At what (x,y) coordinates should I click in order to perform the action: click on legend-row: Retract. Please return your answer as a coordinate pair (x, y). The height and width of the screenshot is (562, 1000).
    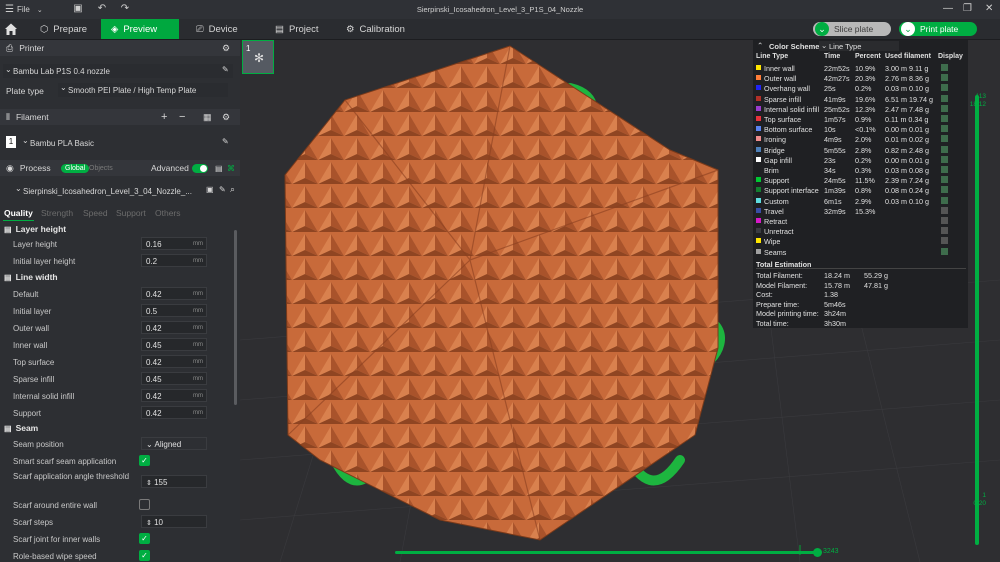
    Looking at the image, I should click on (860, 221).